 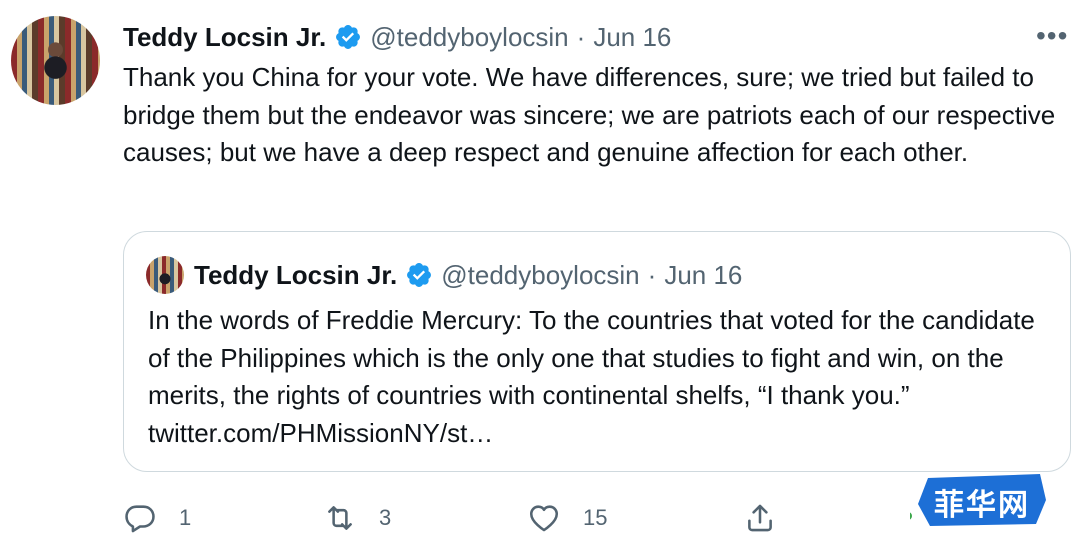 I want to click on retweet-icon, so click(x=340, y=518).